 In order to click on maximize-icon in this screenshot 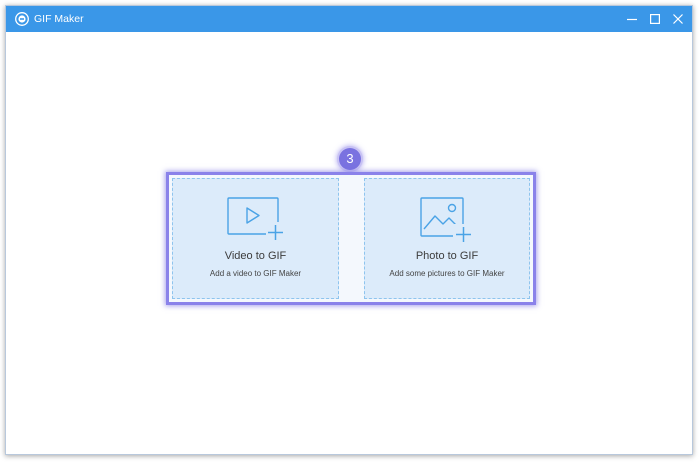, I will do `click(655, 19)`.